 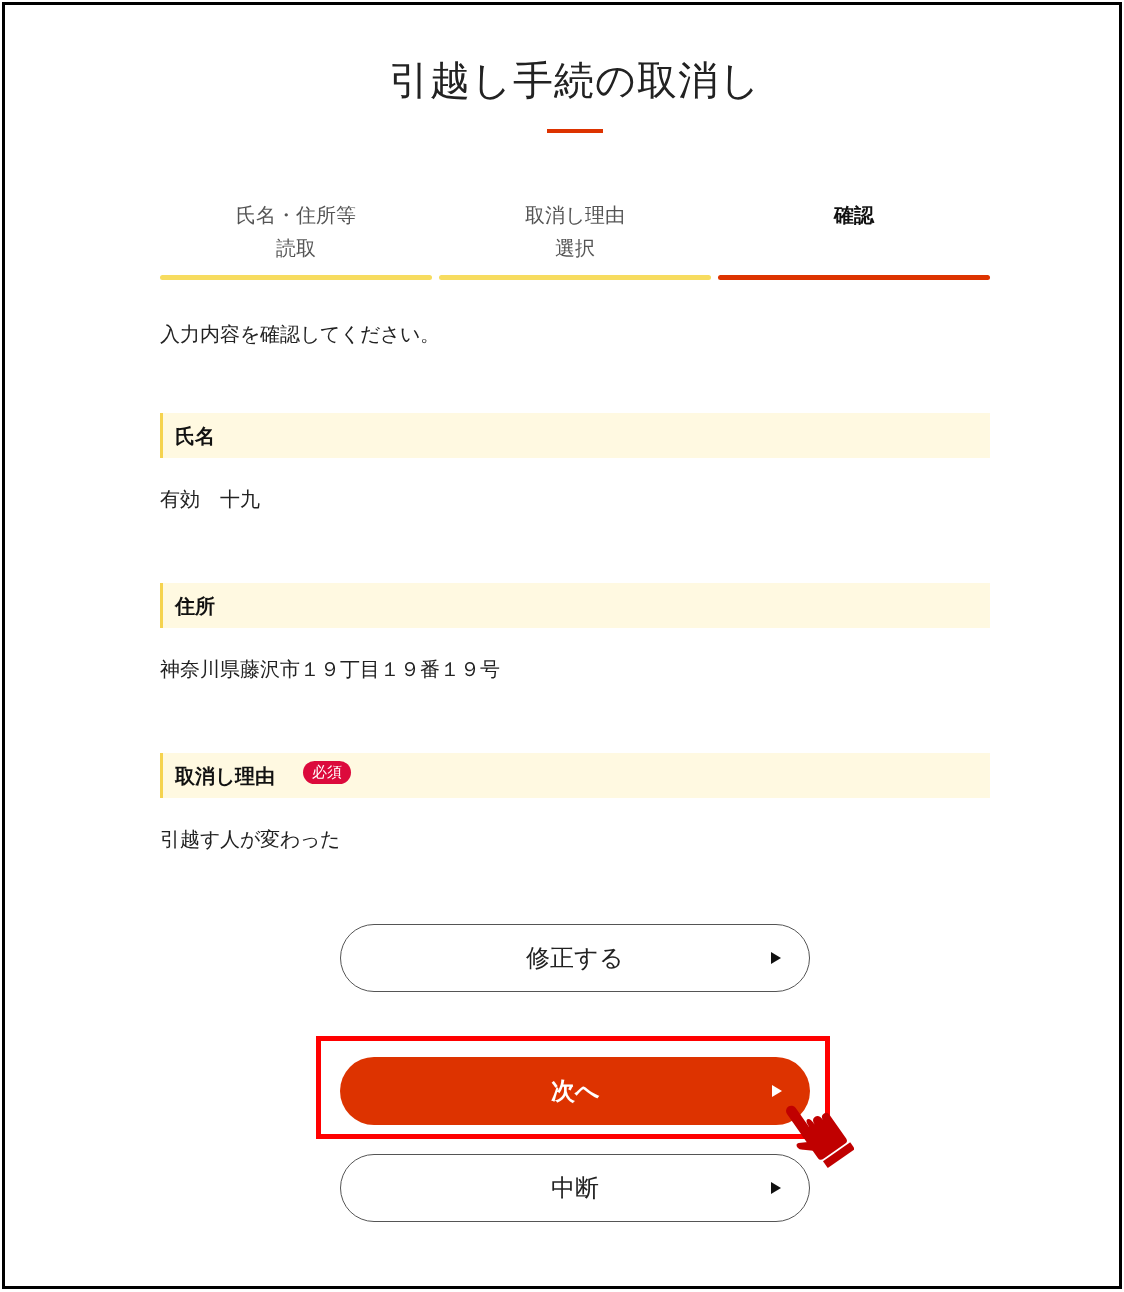 I want to click on suspend-button: 中断, so click(x=575, y=1188).